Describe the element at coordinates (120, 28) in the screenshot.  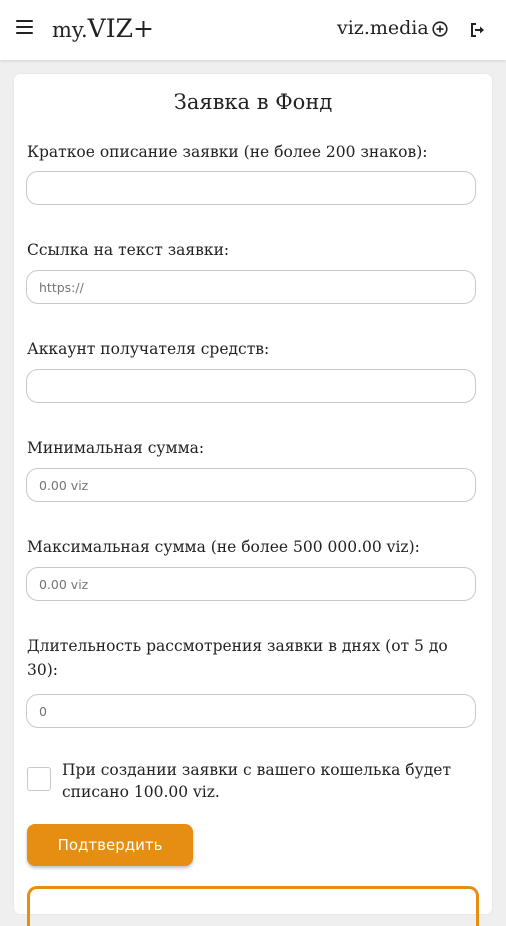
I see `brand-main: VIZ+` at that location.